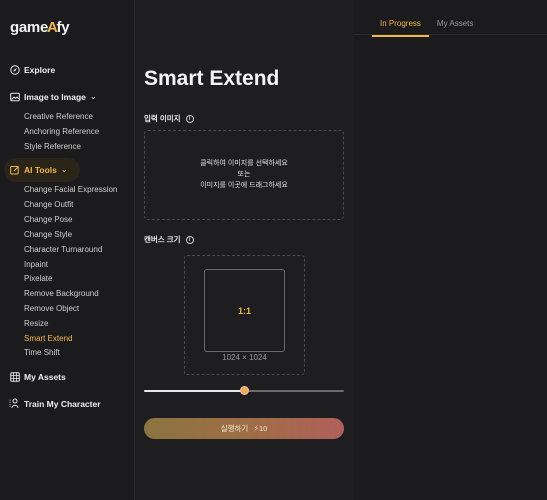  Describe the element at coordinates (14, 376) in the screenshot. I see `grid-icon` at that location.